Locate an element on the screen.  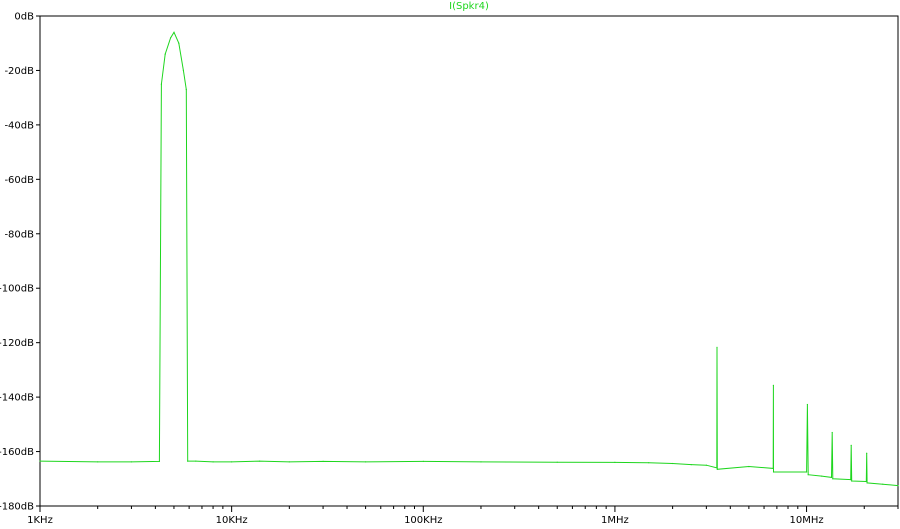
y-tick-label: -100dB is located at coordinates (17, 289).